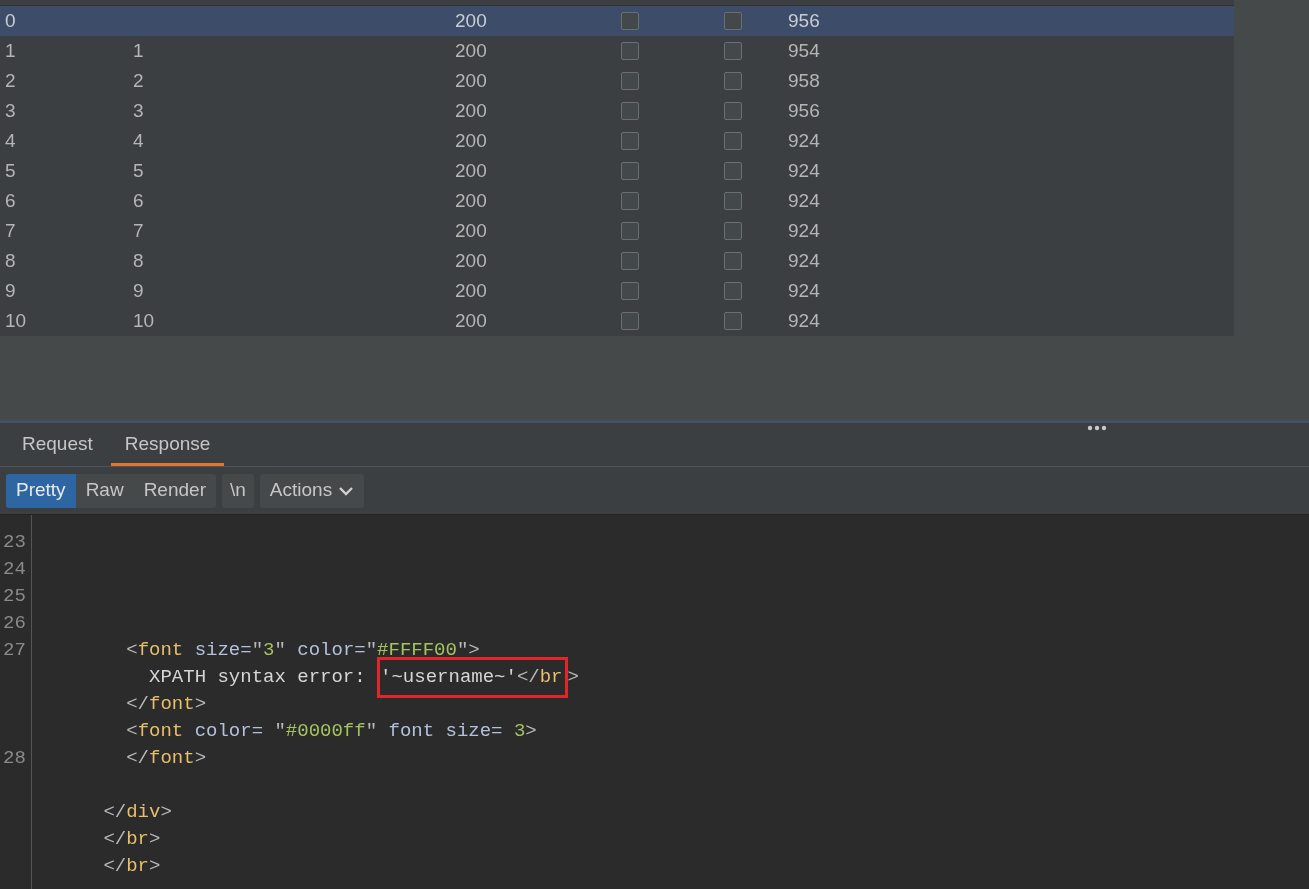 This screenshot has width=1309, height=889. I want to click on code-line: >, so click(573, 677).